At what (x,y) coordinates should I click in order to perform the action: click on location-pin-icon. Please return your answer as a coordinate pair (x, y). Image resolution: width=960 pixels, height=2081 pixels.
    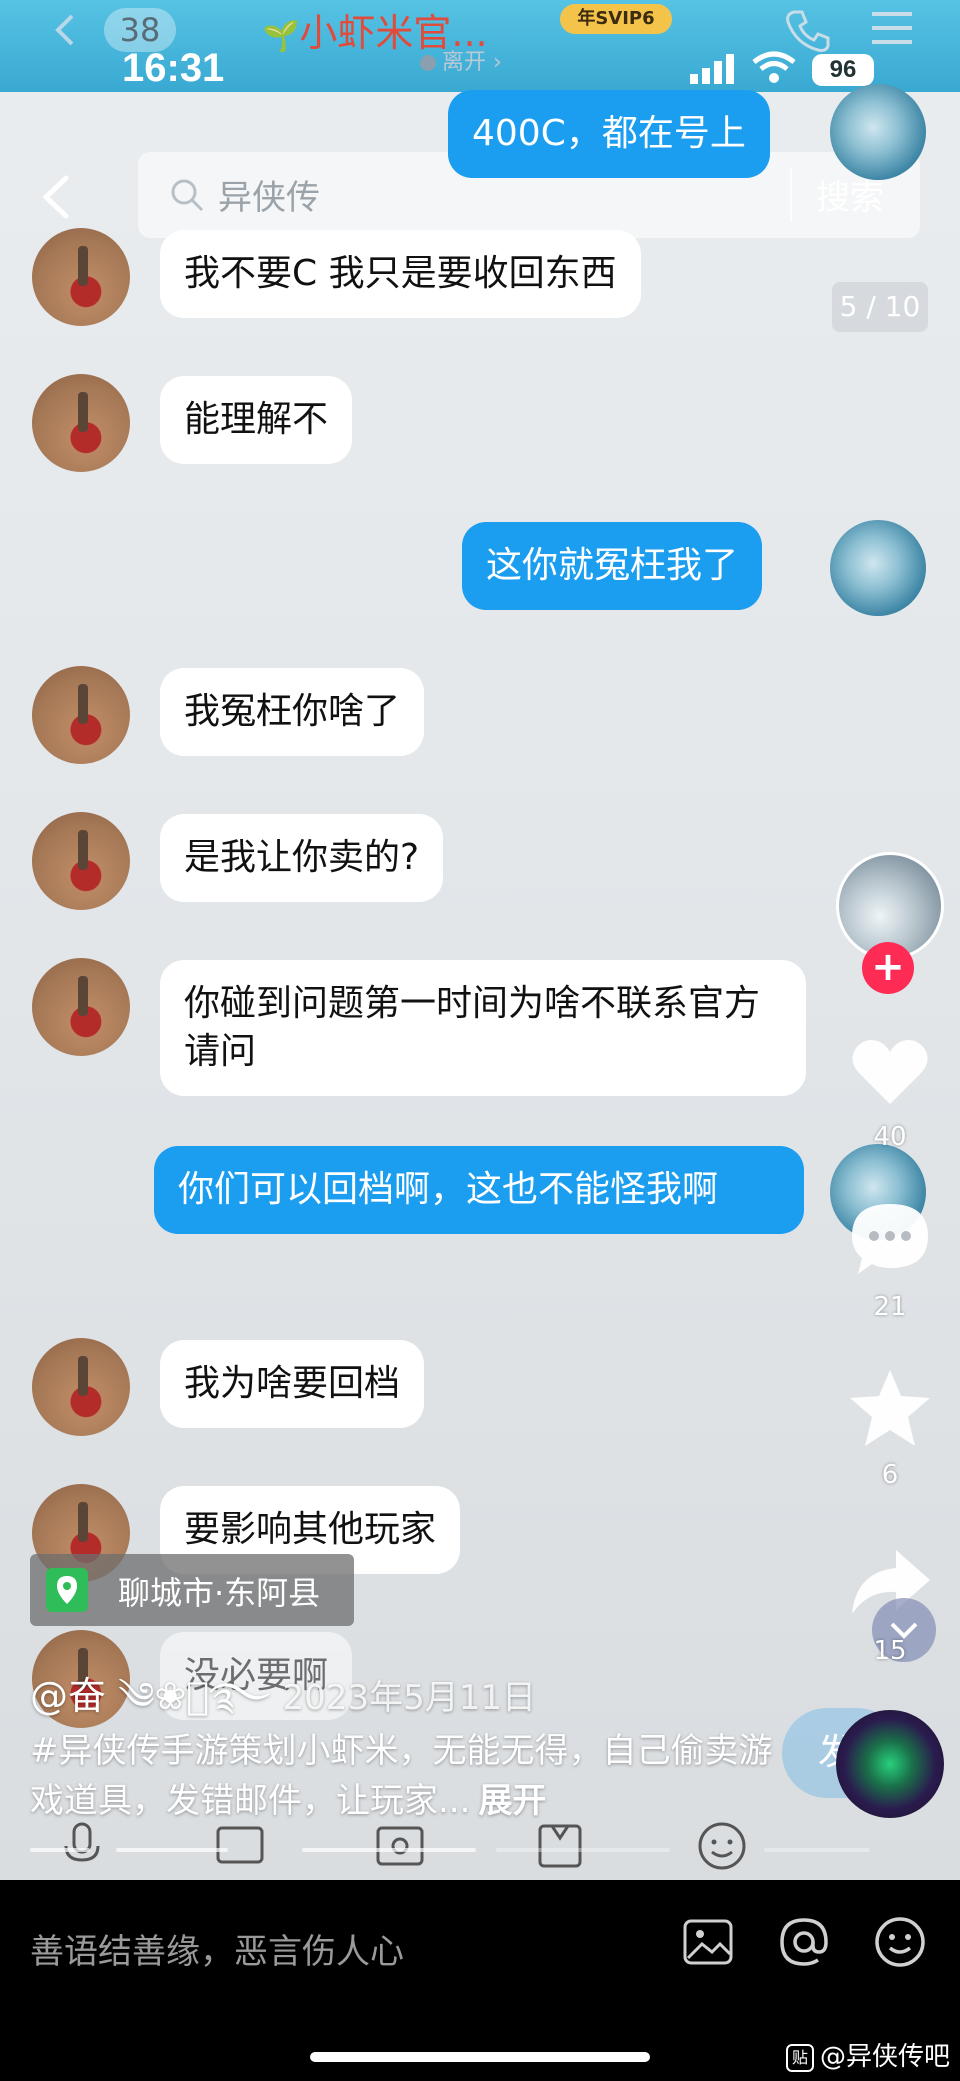
    Looking at the image, I should click on (67, 1590).